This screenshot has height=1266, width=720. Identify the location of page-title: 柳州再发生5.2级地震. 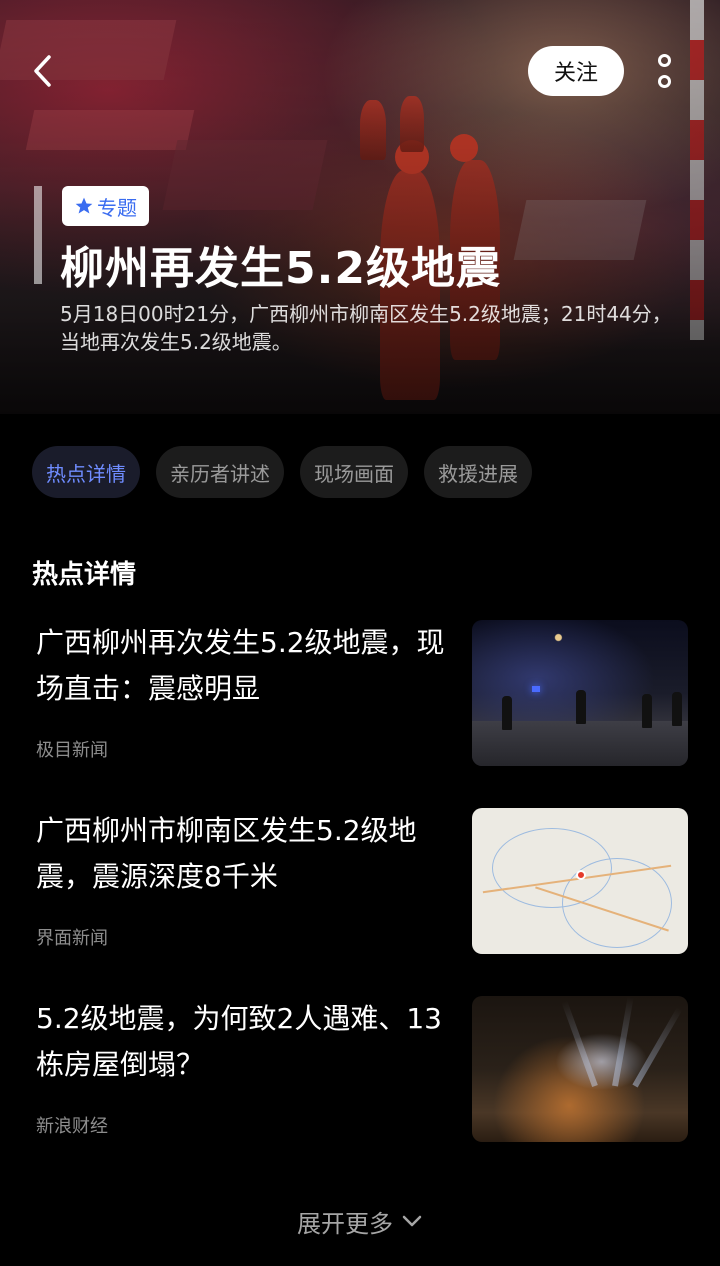
(280, 268).